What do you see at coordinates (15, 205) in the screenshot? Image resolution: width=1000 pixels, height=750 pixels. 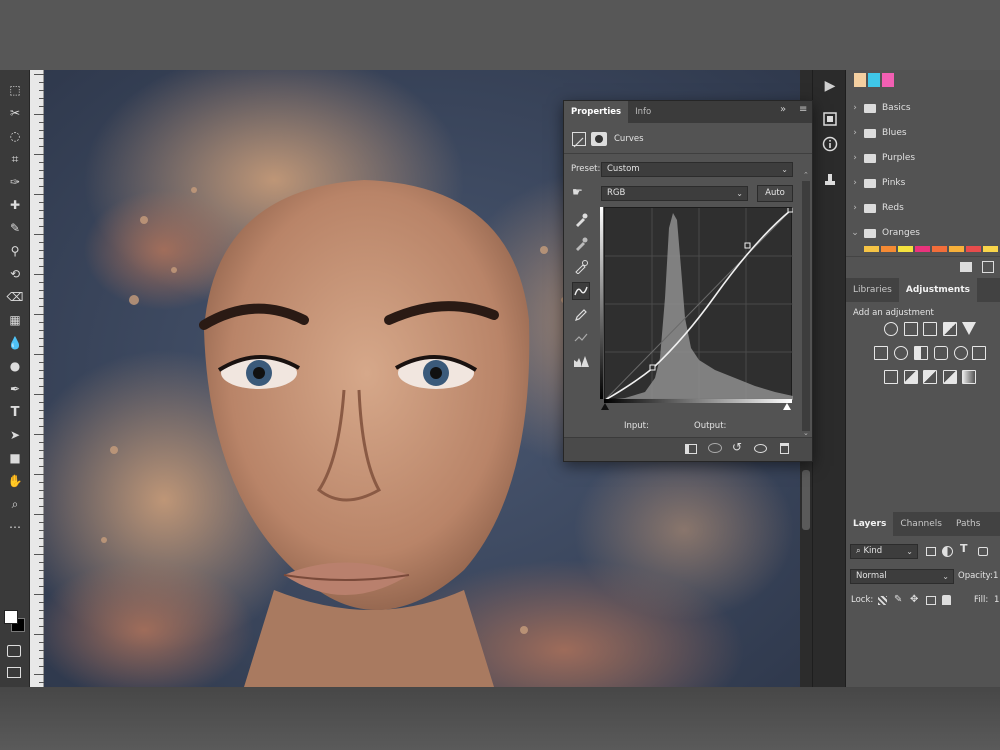 I see `healing-brush-tool-icon: ✚` at bounding box center [15, 205].